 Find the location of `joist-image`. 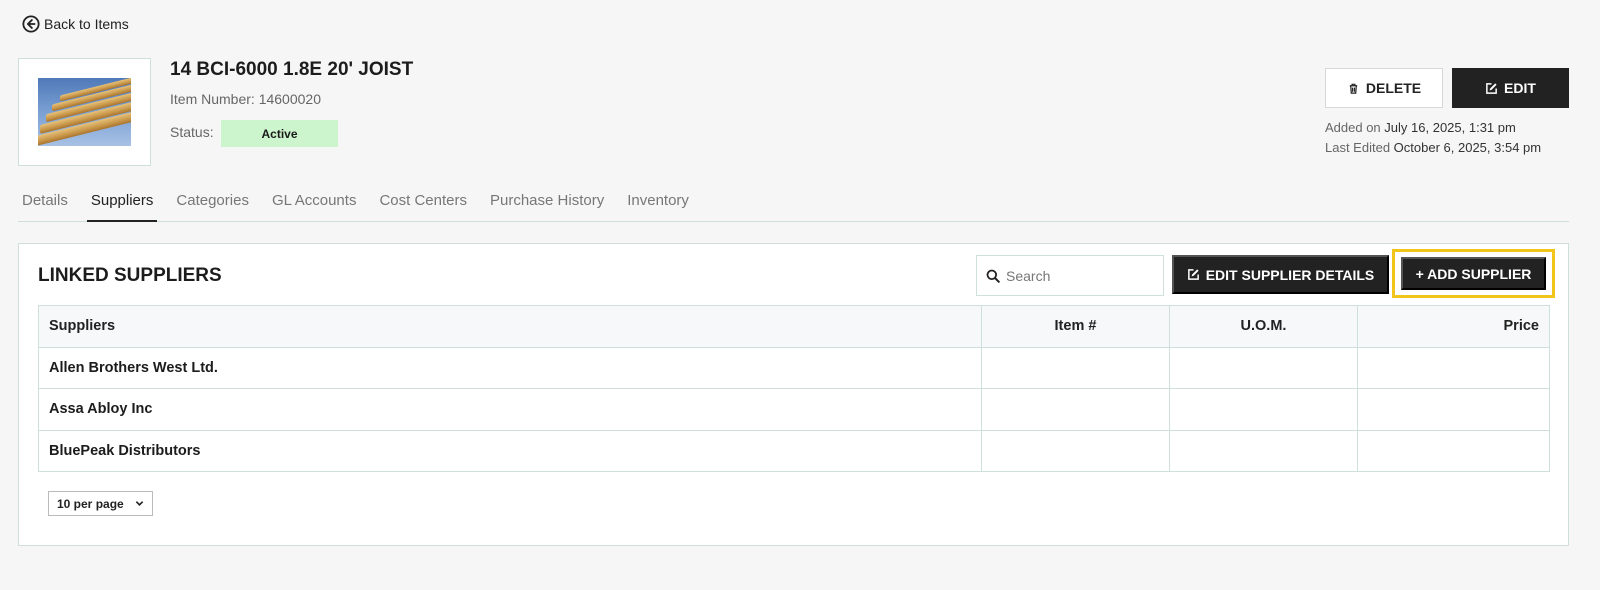

joist-image is located at coordinates (84, 112).